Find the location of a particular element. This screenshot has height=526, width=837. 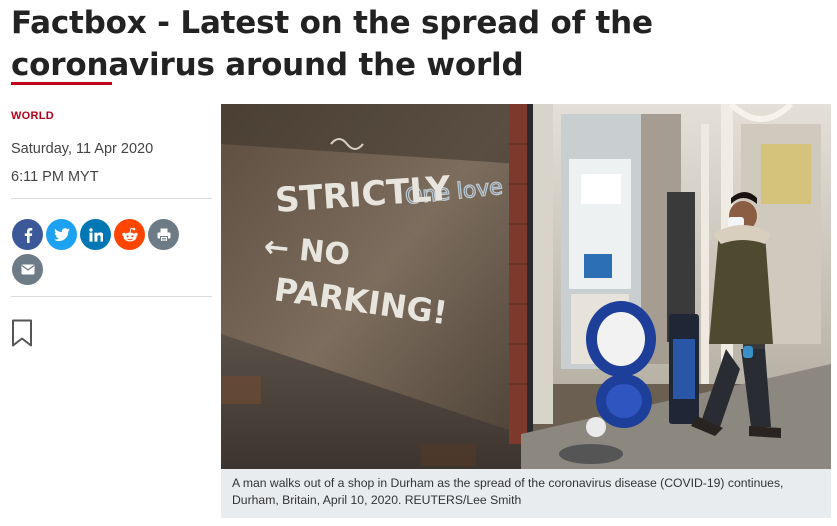

reddit-share-button is located at coordinates (129, 234).